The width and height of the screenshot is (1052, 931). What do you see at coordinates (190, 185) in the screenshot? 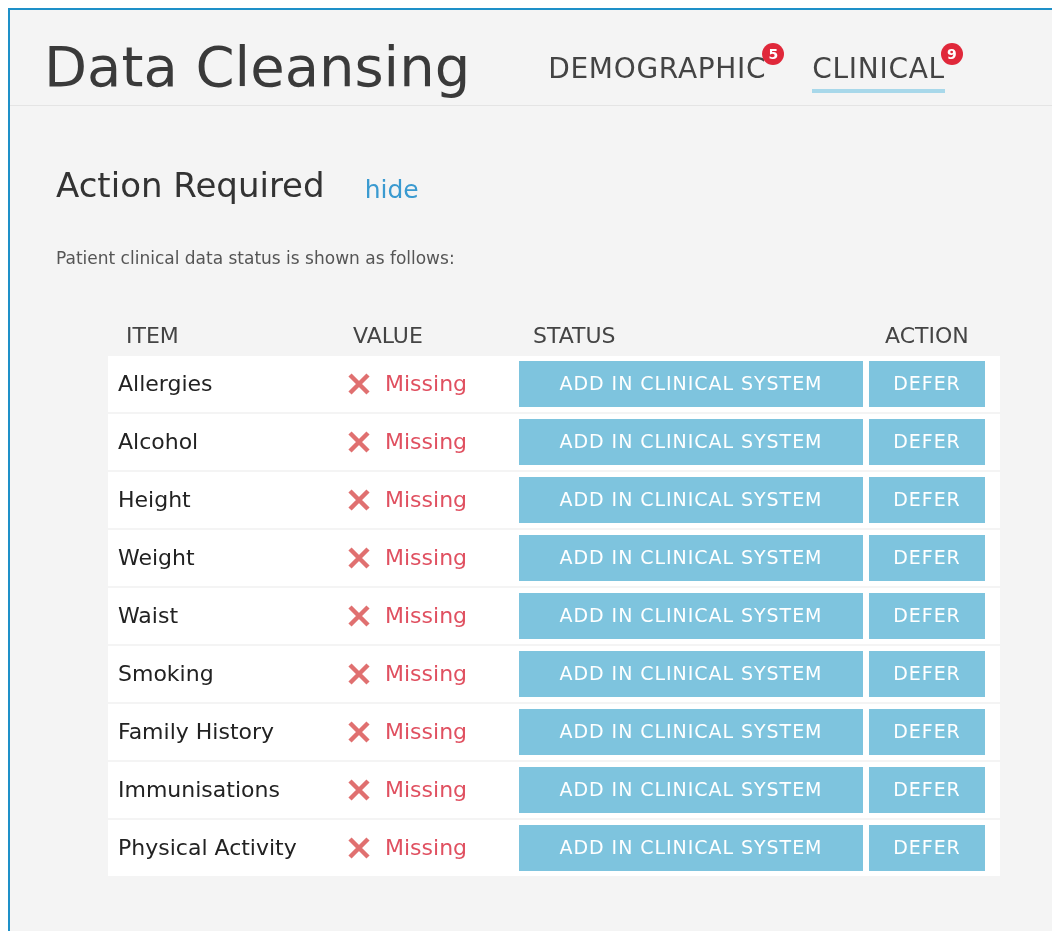
I see `section-heading: Action Required` at bounding box center [190, 185].